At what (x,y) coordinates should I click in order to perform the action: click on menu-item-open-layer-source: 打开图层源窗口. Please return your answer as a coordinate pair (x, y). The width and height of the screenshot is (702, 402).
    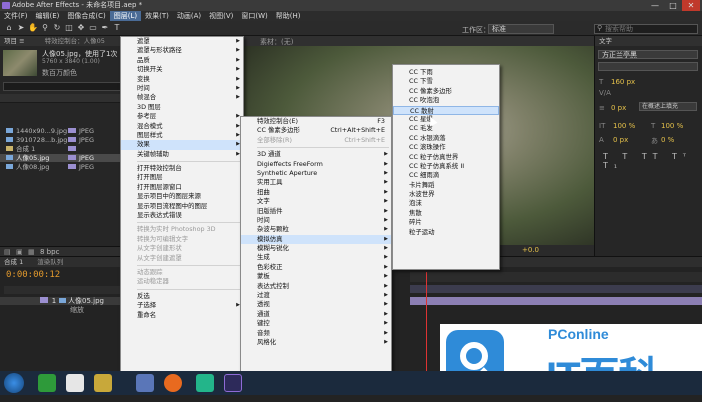
    Looking at the image, I should click on (182, 187).